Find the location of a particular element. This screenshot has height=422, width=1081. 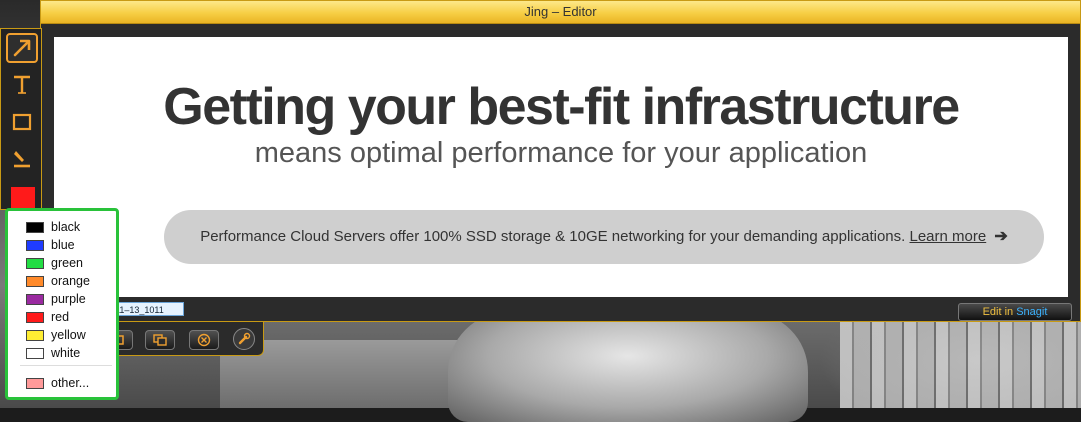

background-buildings is located at coordinates (960, 364).